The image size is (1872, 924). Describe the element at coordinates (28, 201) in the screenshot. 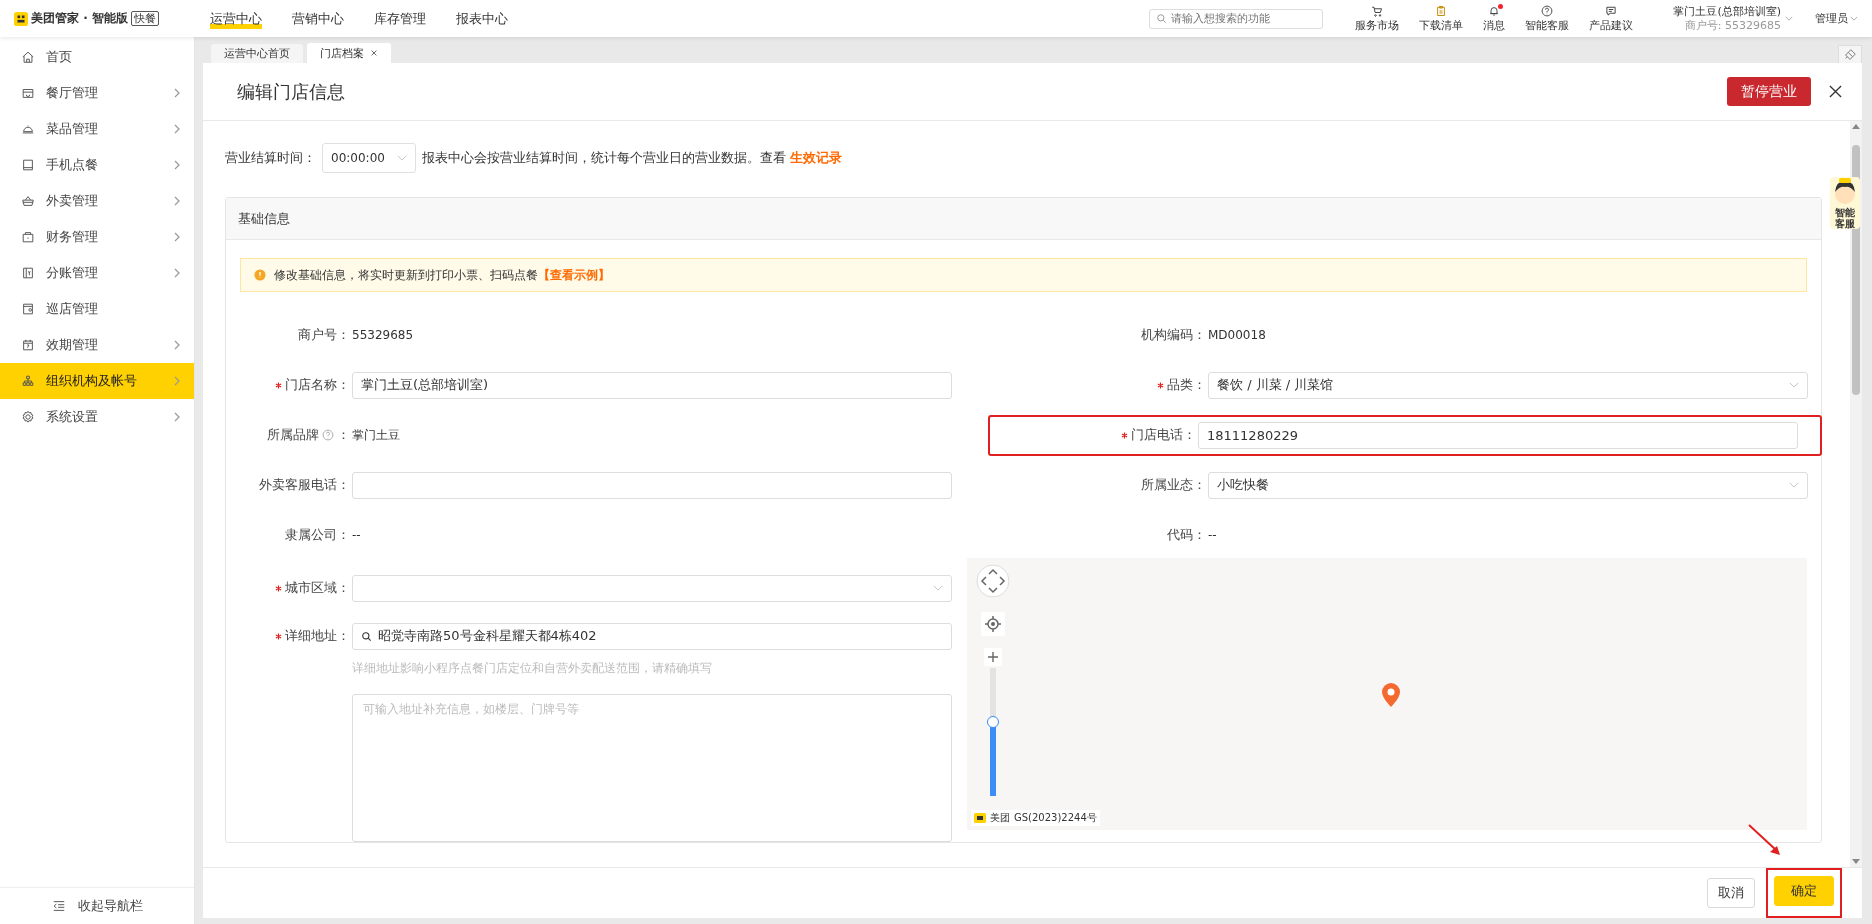

I see `basket-icon` at that location.